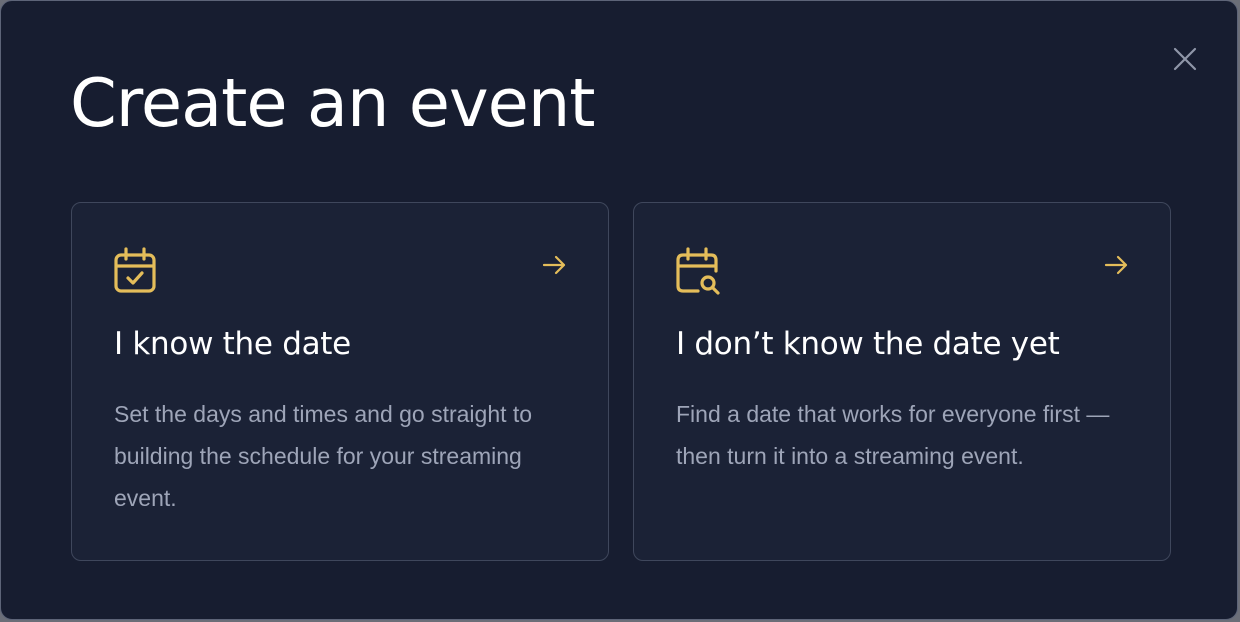  What do you see at coordinates (333, 103) in the screenshot?
I see `dialog-title: Create an event` at bounding box center [333, 103].